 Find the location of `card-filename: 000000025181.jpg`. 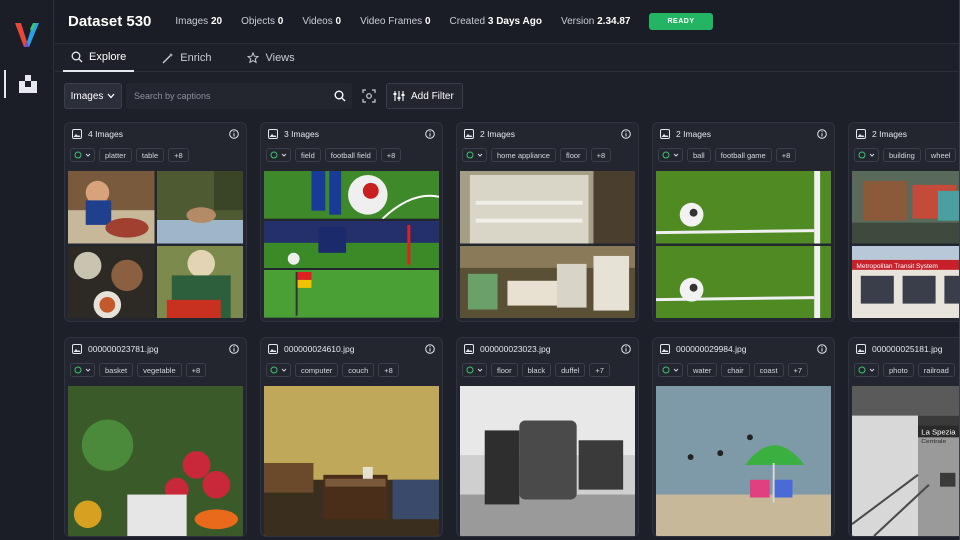

card-filename: 000000025181.jpg is located at coordinates (907, 349).